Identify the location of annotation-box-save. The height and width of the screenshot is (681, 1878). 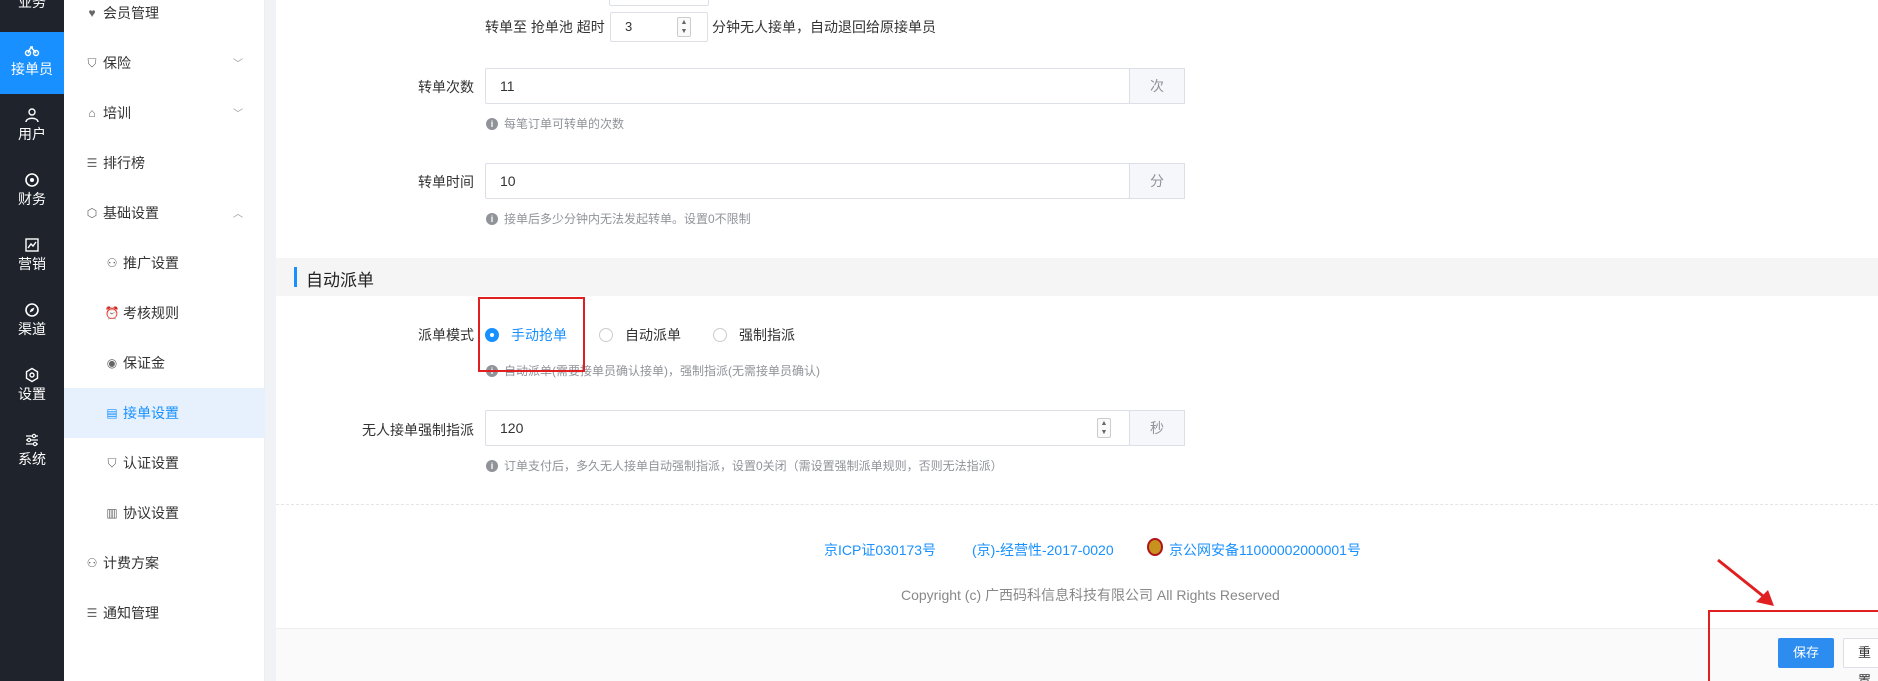
(1793, 645).